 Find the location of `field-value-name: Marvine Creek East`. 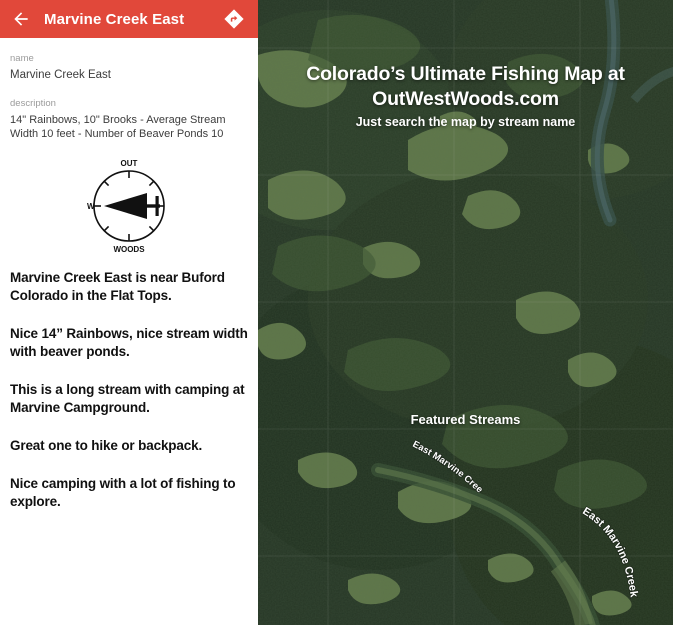

field-value-name: Marvine Creek East is located at coordinates (60, 75).